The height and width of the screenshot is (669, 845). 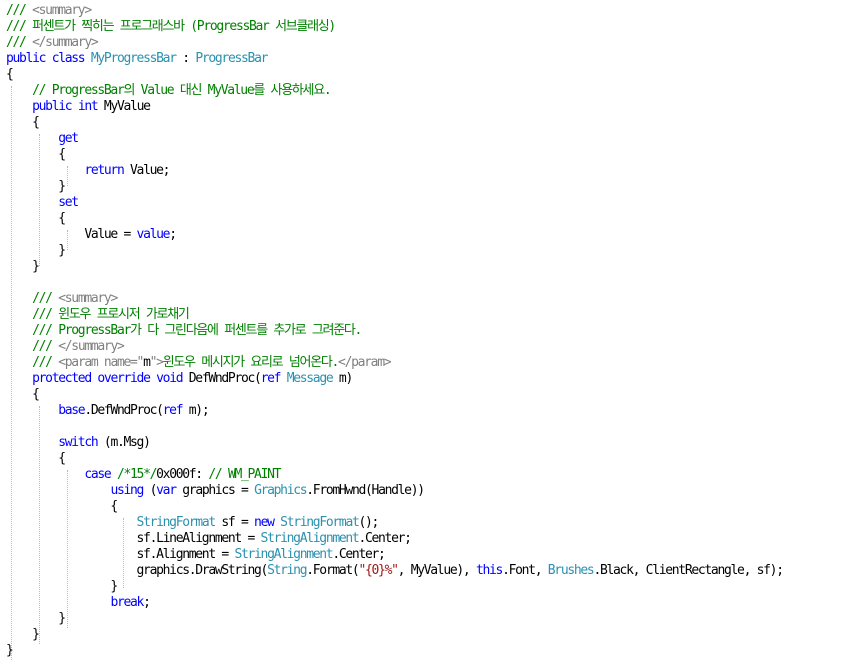 What do you see at coordinates (264, 522) in the screenshot?
I see `keyword-token: new` at bounding box center [264, 522].